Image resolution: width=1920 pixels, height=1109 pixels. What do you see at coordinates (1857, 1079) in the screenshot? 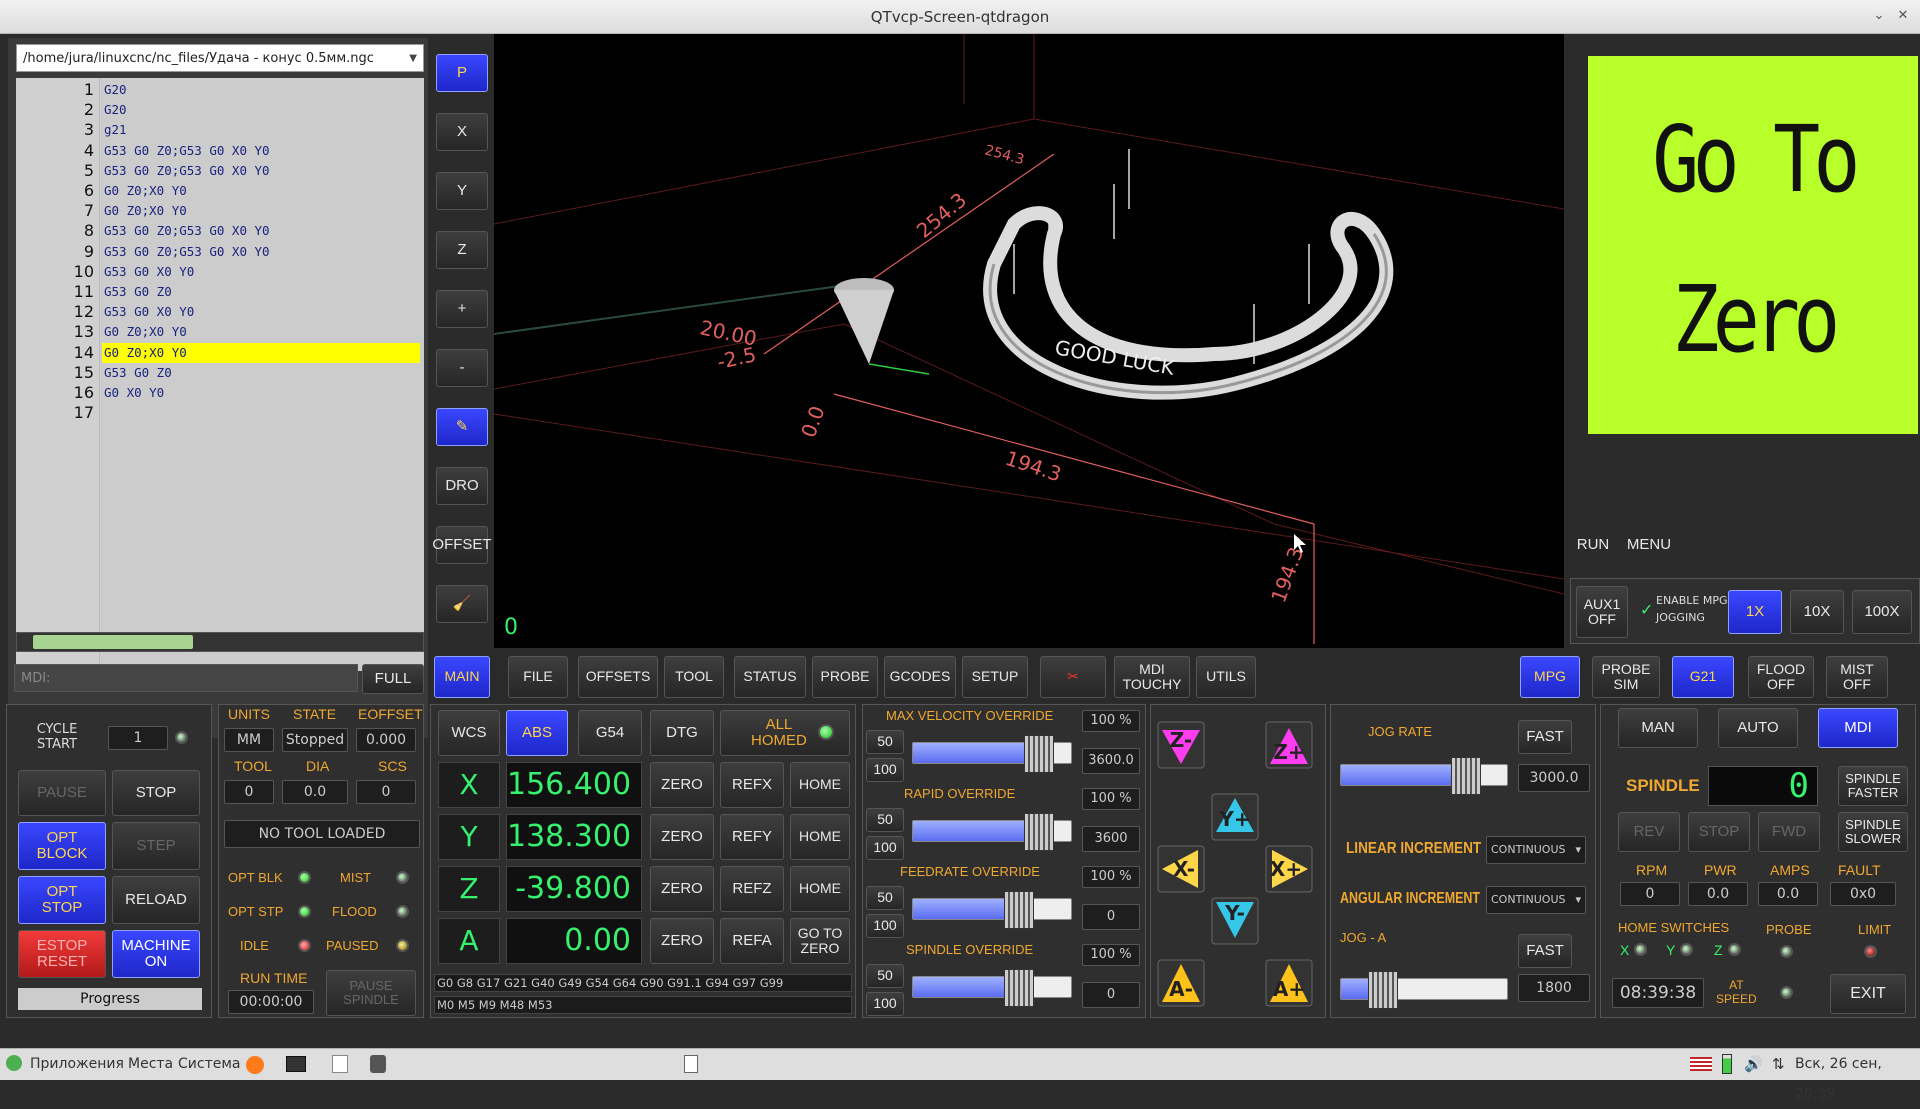
I see `taskbar-clock: Вск, 26 сен, 20:39` at bounding box center [1857, 1079].